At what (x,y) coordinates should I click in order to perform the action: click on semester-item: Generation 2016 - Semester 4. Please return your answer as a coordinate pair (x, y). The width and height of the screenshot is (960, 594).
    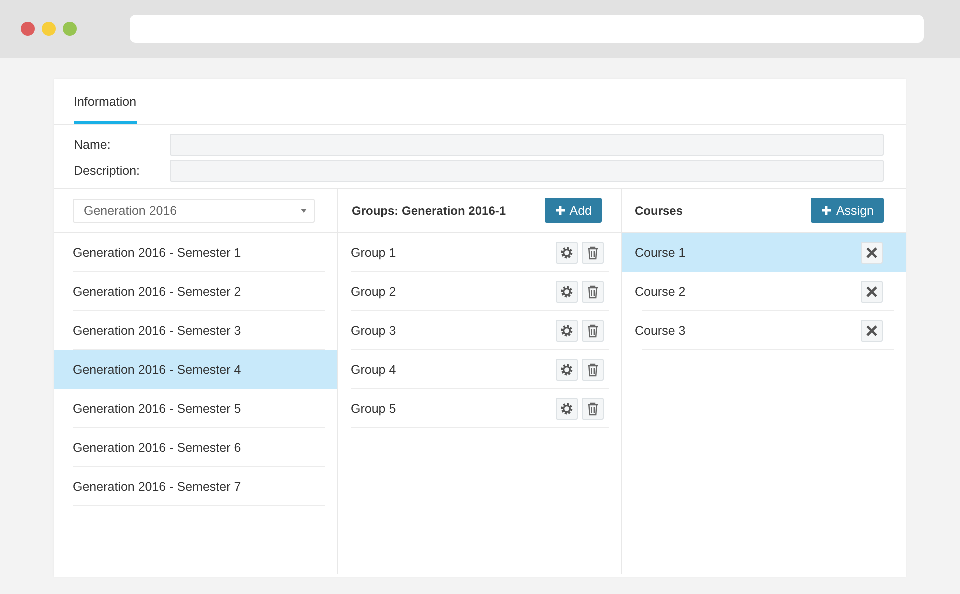
    Looking at the image, I should click on (195, 369).